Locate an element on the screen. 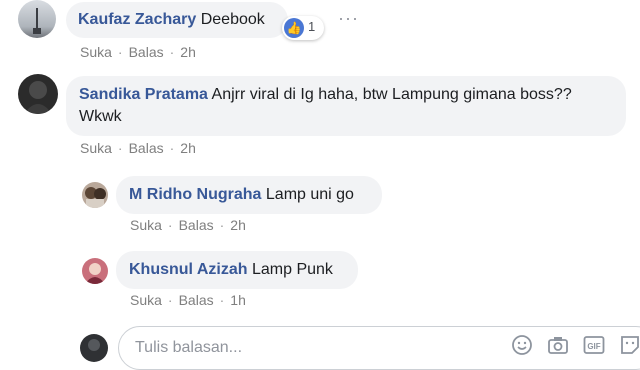 The height and width of the screenshot is (370, 640). reply-actions: Suka · Balas · 2h is located at coordinates (188, 225).